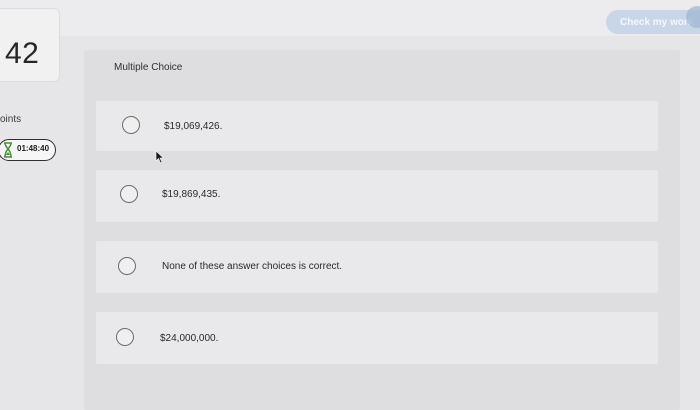  Describe the element at coordinates (33, 148) in the screenshot. I see `timer-text: 01:48:40` at that location.